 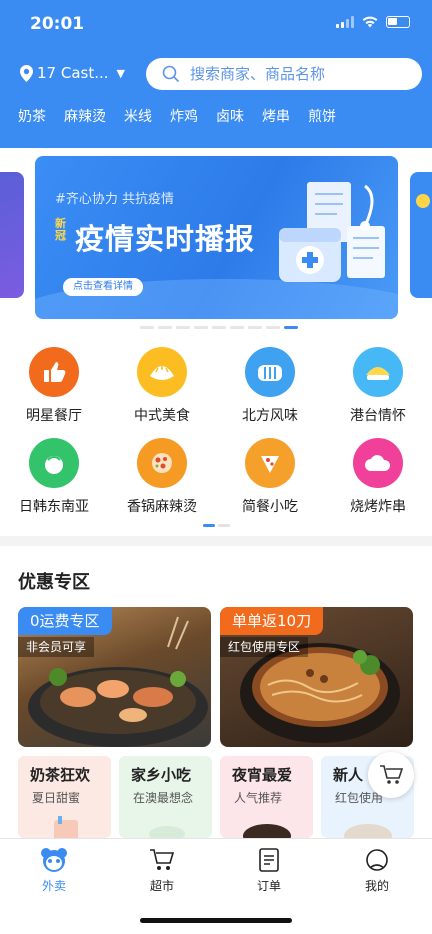 What do you see at coordinates (53, 886) in the screenshot?
I see `tab-label: 外卖` at bounding box center [53, 886].